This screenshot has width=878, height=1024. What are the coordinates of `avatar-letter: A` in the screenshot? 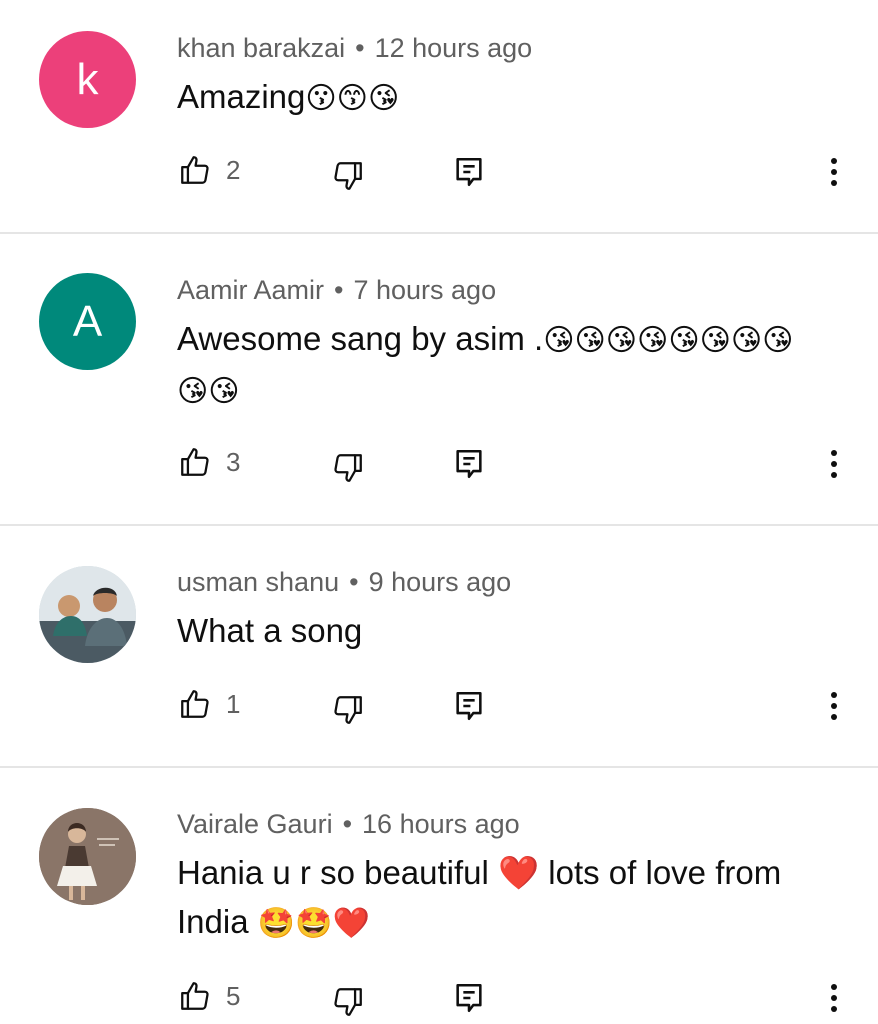 It's located at (87, 321).